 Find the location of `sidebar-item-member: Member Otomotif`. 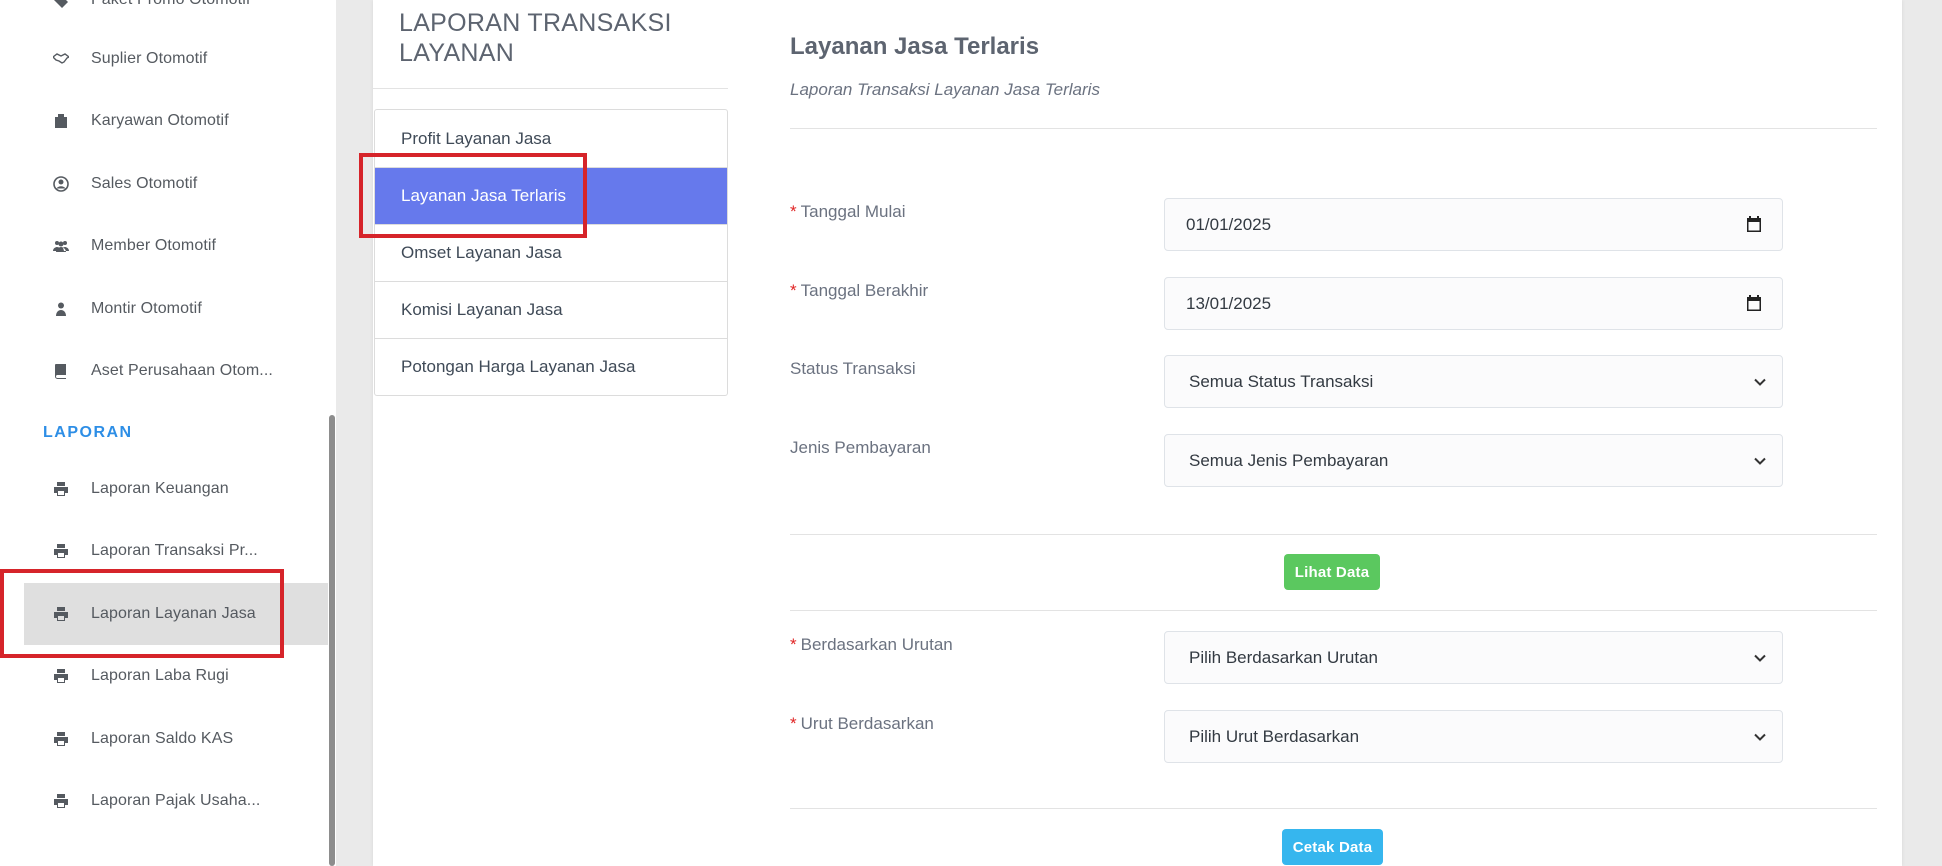

sidebar-item-member: Member Otomotif is located at coordinates (176, 246).